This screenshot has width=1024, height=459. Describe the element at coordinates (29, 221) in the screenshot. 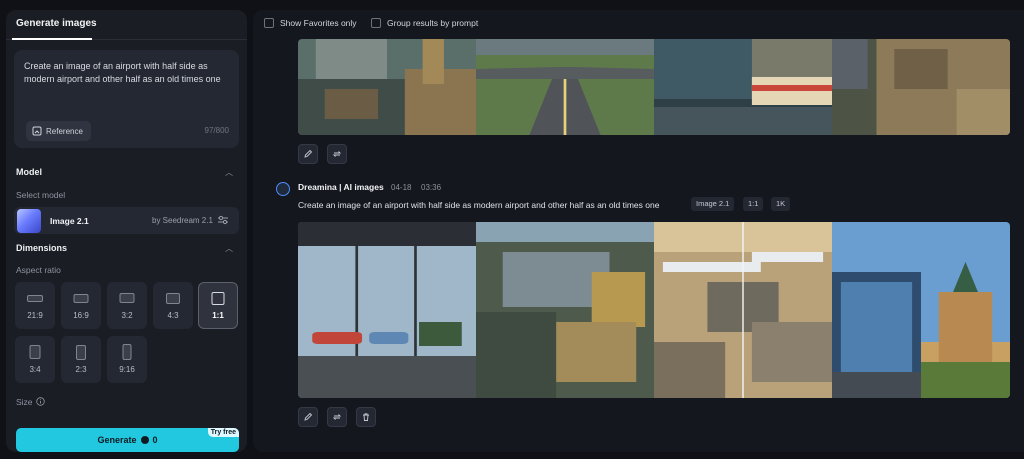

I see `model-thumbnail` at that location.